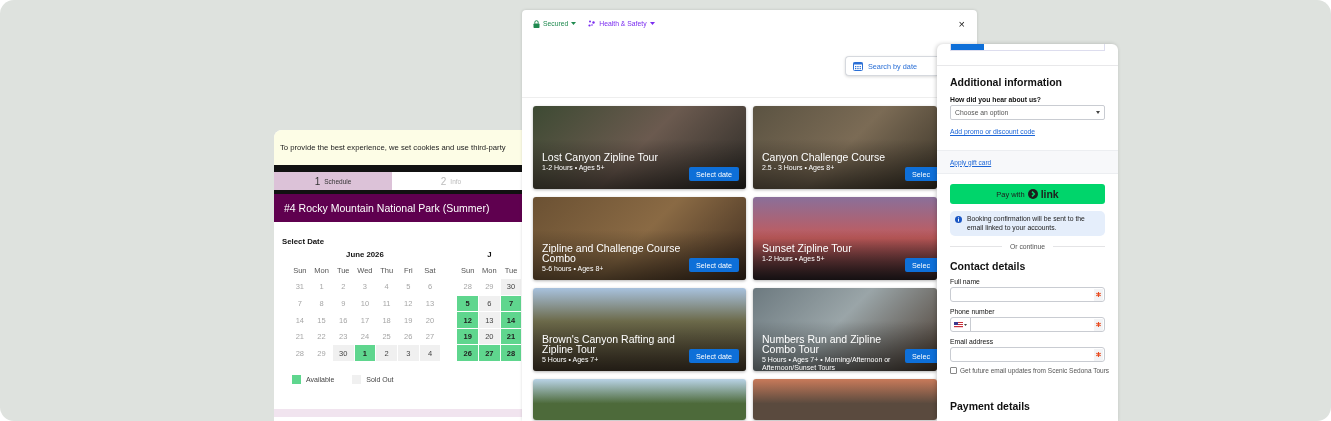  Describe the element at coordinates (988, 266) in the screenshot. I see `section-heading: Contact details` at that location.